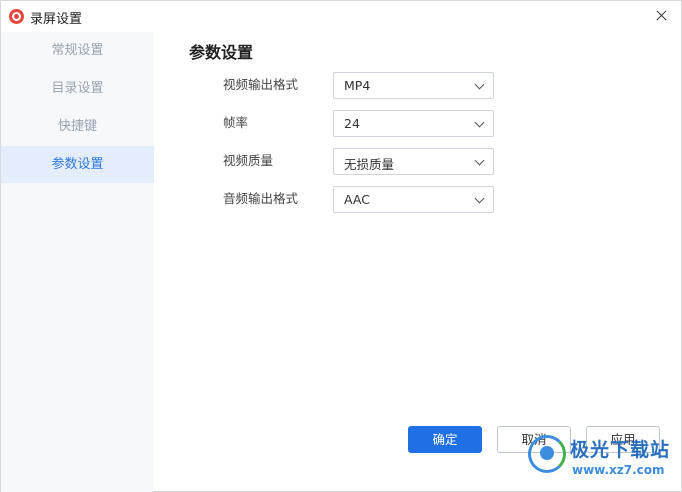 The image size is (682, 492). What do you see at coordinates (445, 439) in the screenshot?
I see `ok-button: 确定` at bounding box center [445, 439].